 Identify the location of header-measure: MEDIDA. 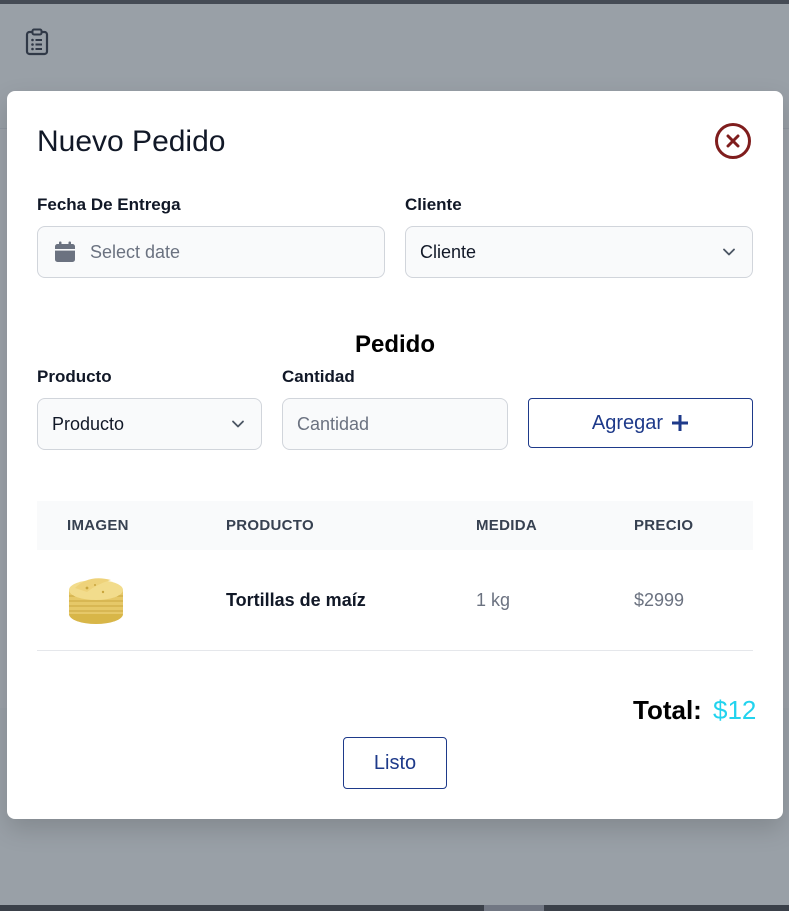
(506, 525).